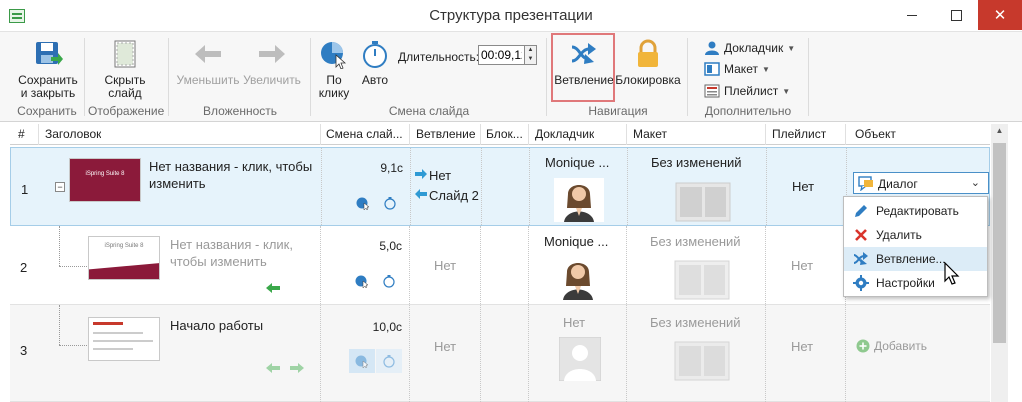 The width and height of the screenshot is (1022, 402). I want to click on row-number: 2, so click(24, 267).